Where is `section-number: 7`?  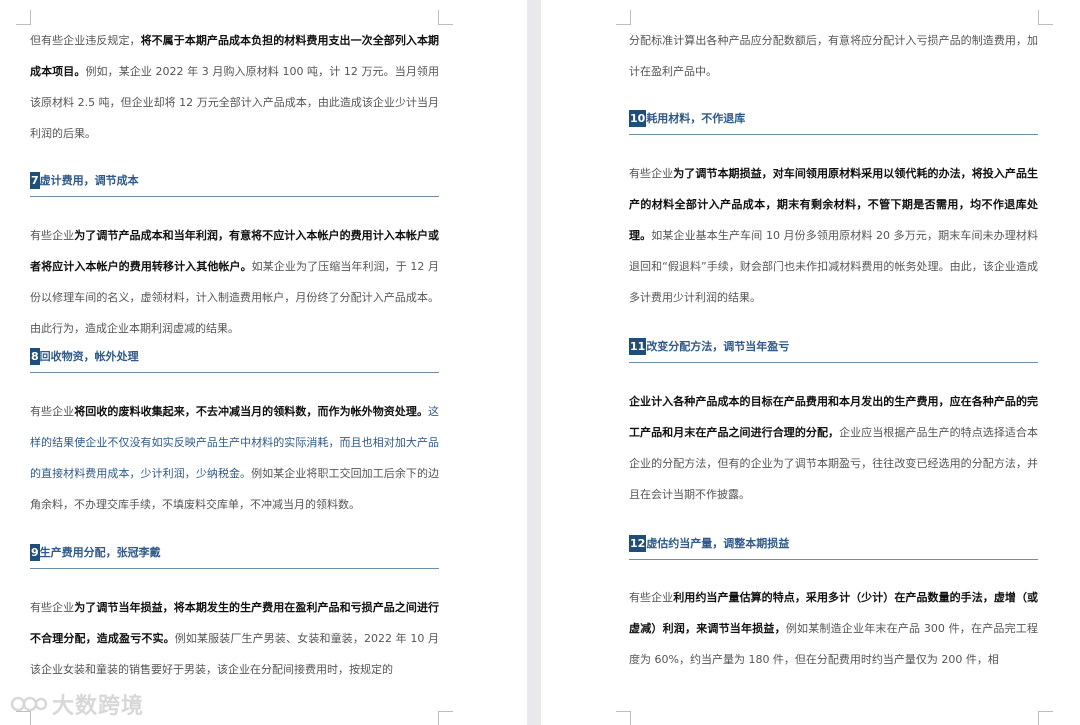 section-number: 7 is located at coordinates (35, 180).